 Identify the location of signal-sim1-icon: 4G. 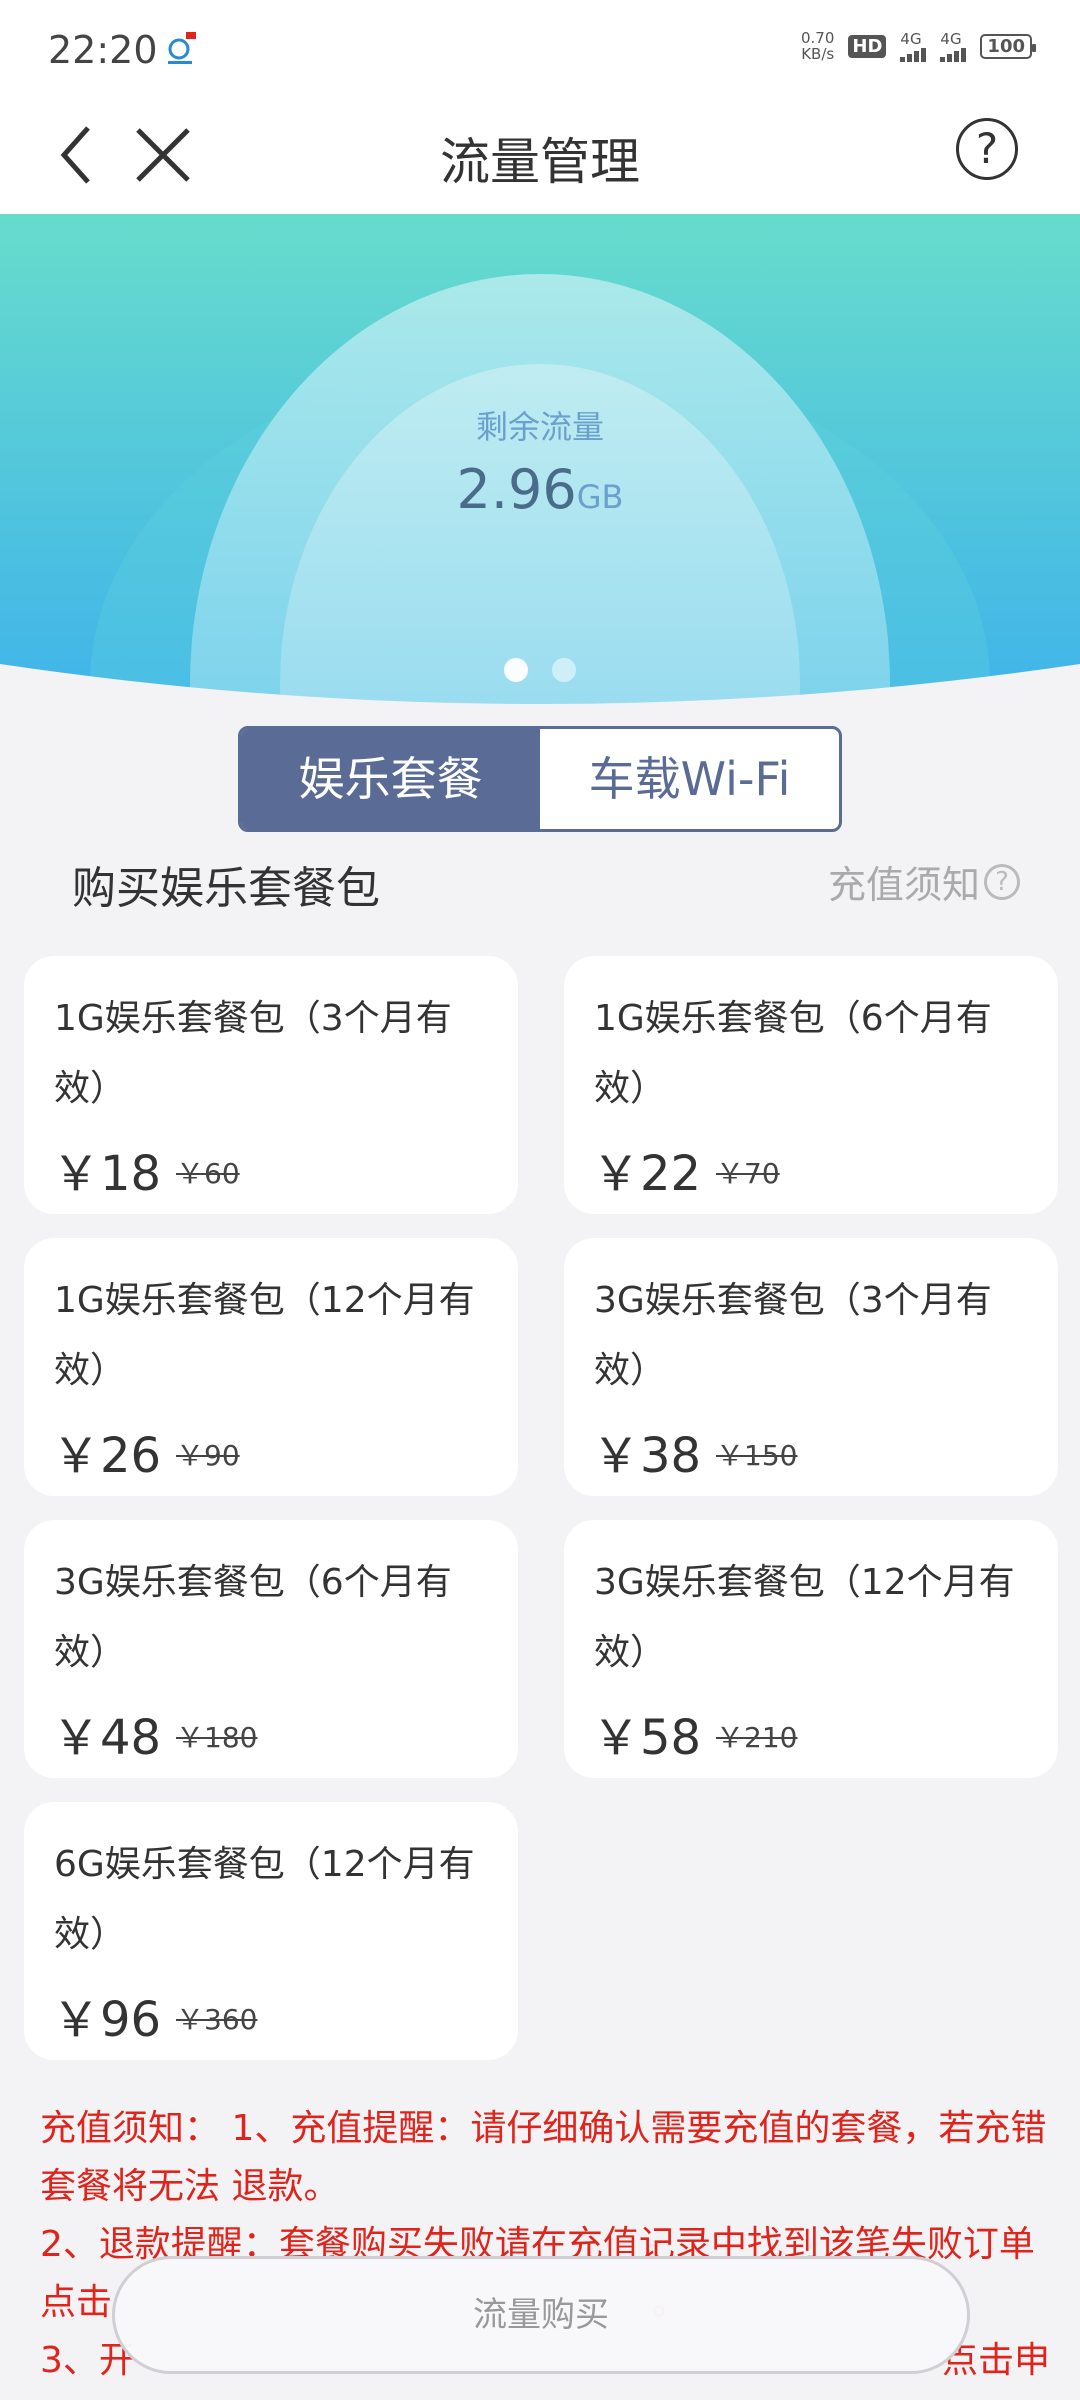
(913, 46).